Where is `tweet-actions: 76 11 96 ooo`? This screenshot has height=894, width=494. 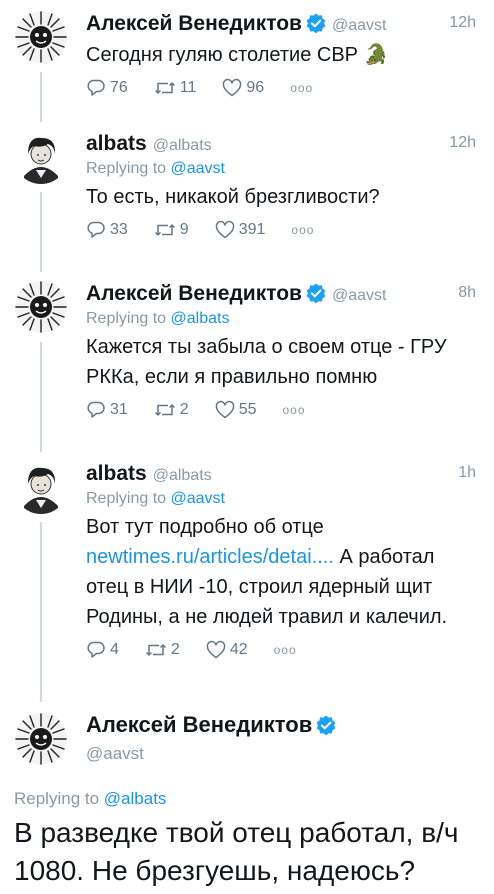
tweet-actions: 76 11 96 ooo is located at coordinates (281, 88).